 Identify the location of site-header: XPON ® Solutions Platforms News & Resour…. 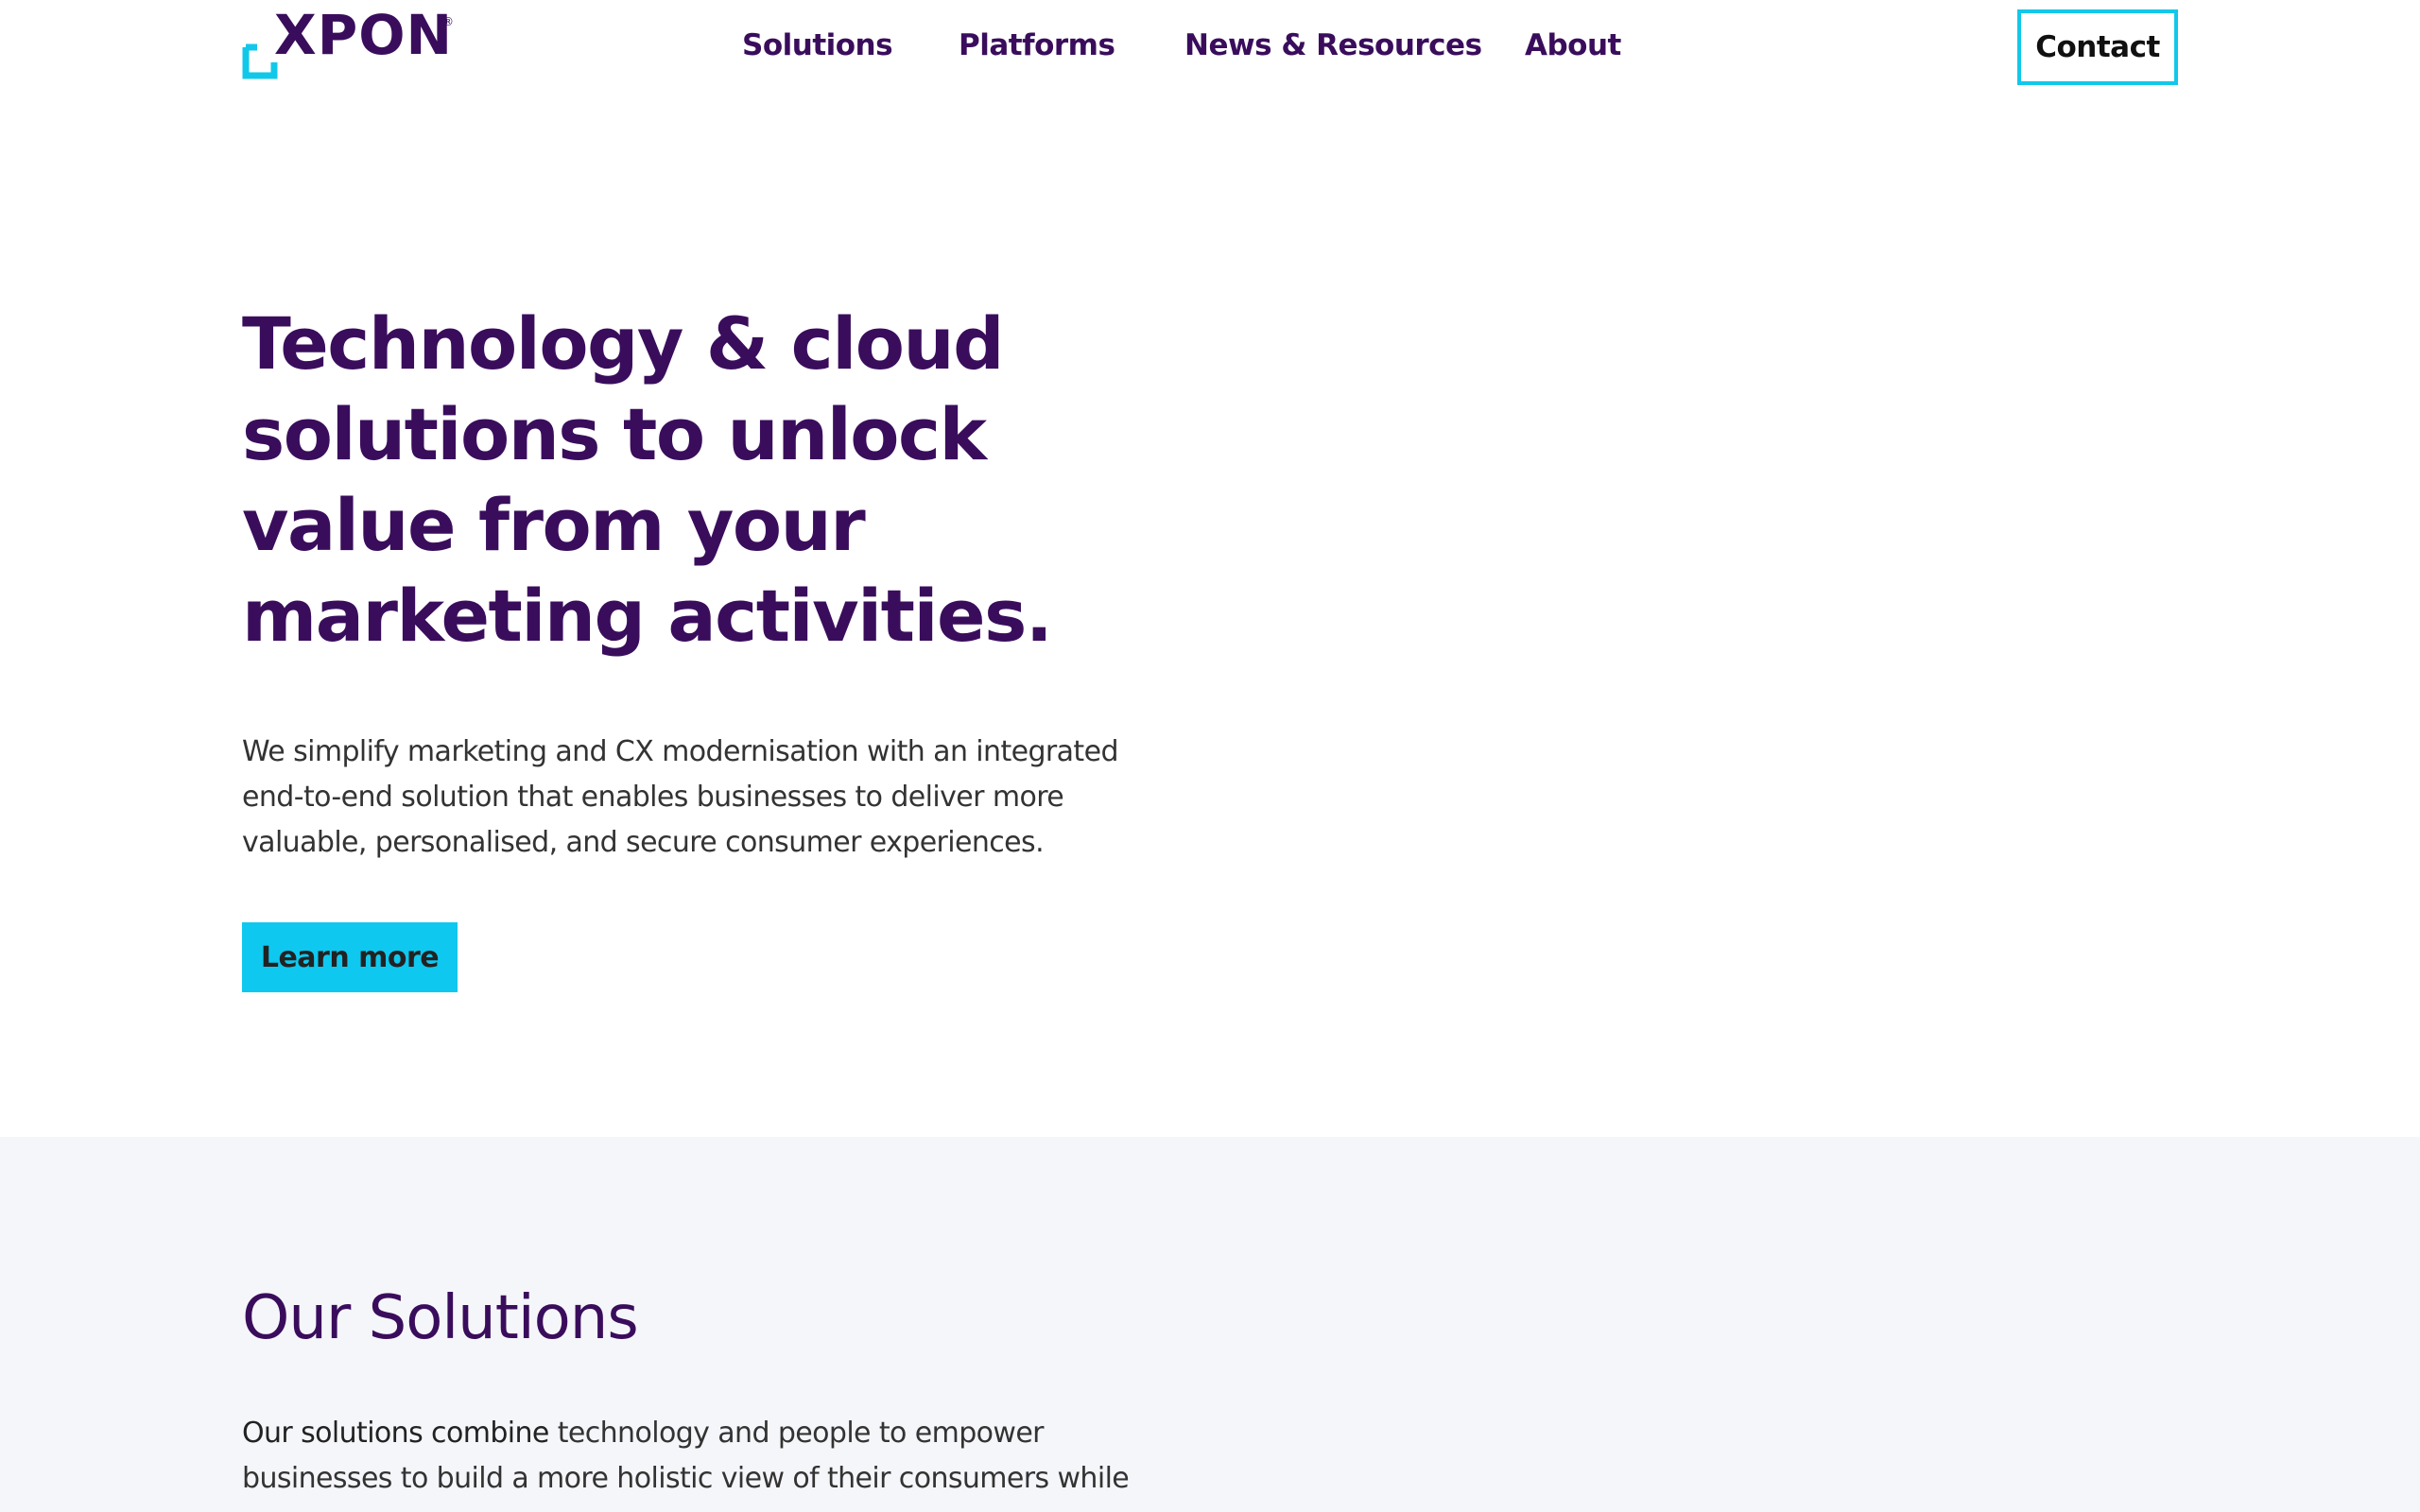
(1210, 52).